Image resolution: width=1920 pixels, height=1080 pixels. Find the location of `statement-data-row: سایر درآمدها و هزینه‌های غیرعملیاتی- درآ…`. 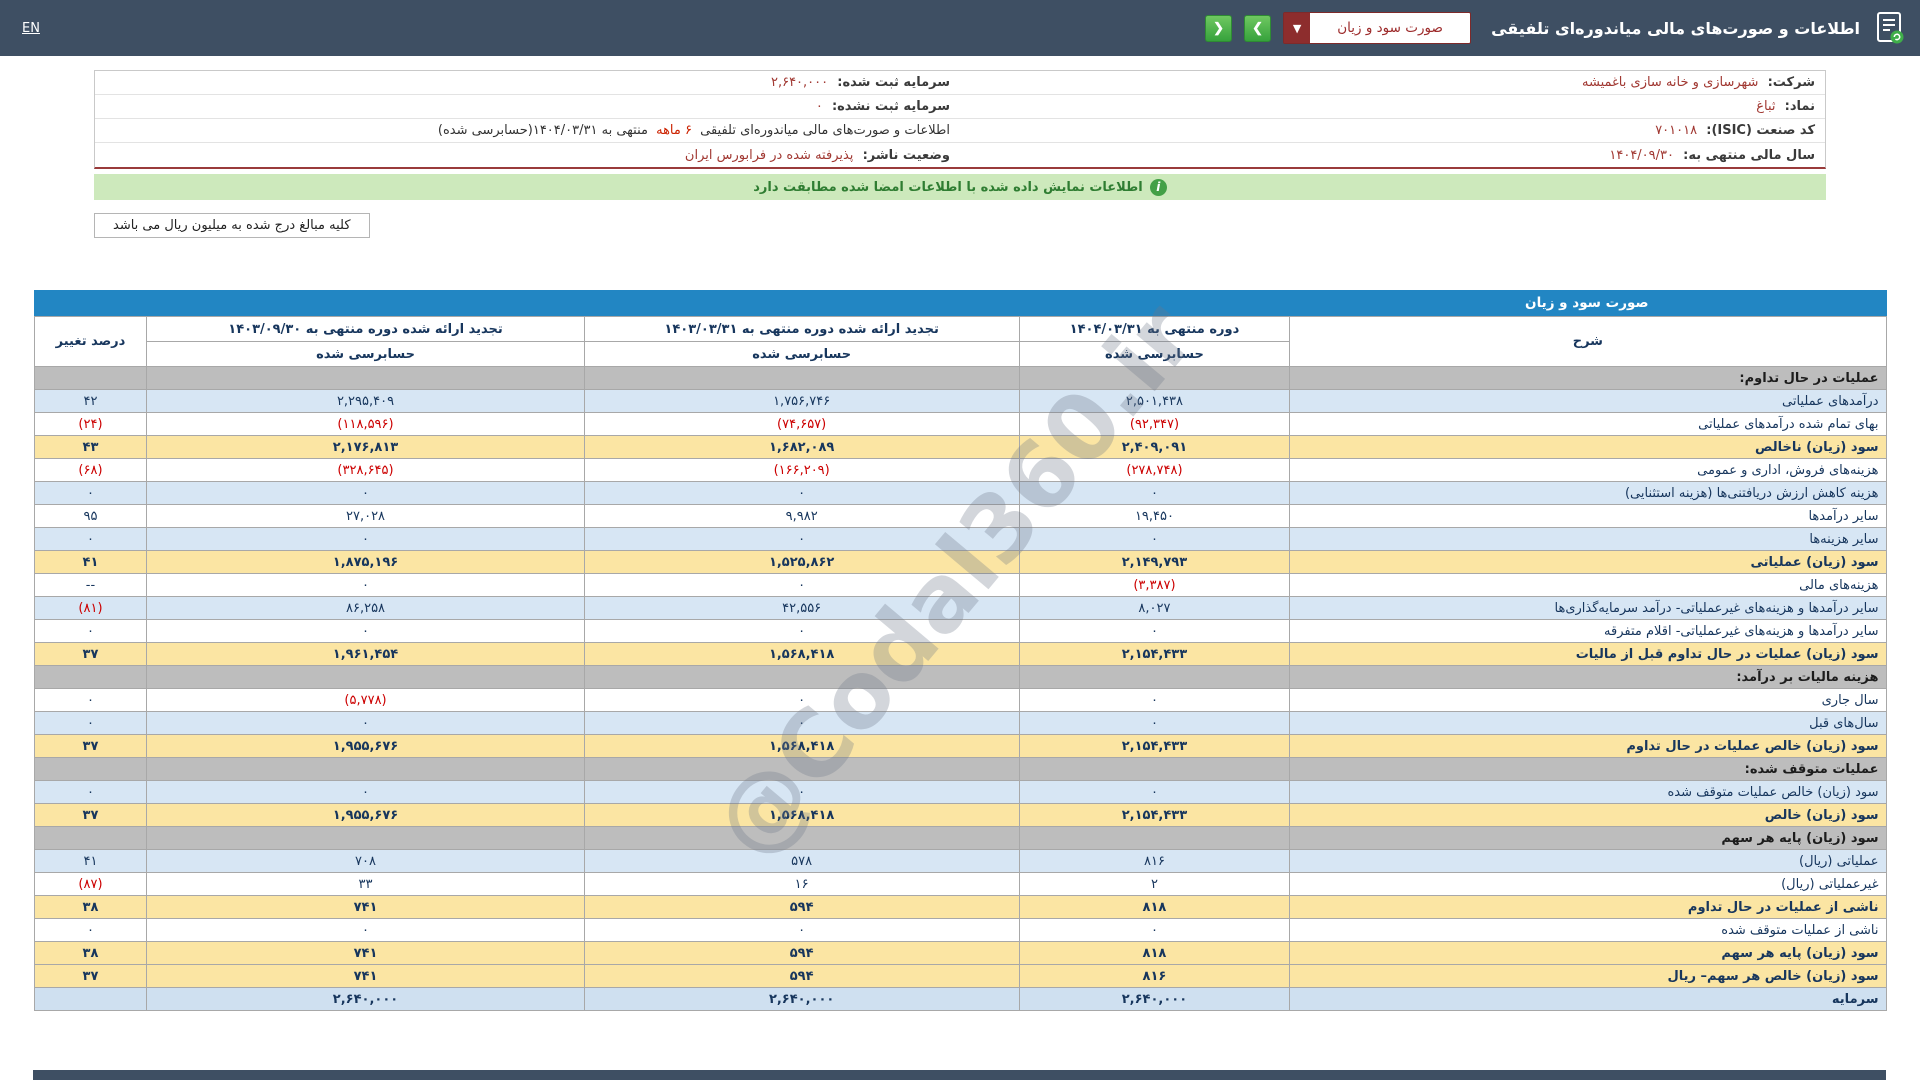

statement-data-row: سایر درآمدها و هزینه‌های غیرعملیاتی- درآ… is located at coordinates (960, 608).